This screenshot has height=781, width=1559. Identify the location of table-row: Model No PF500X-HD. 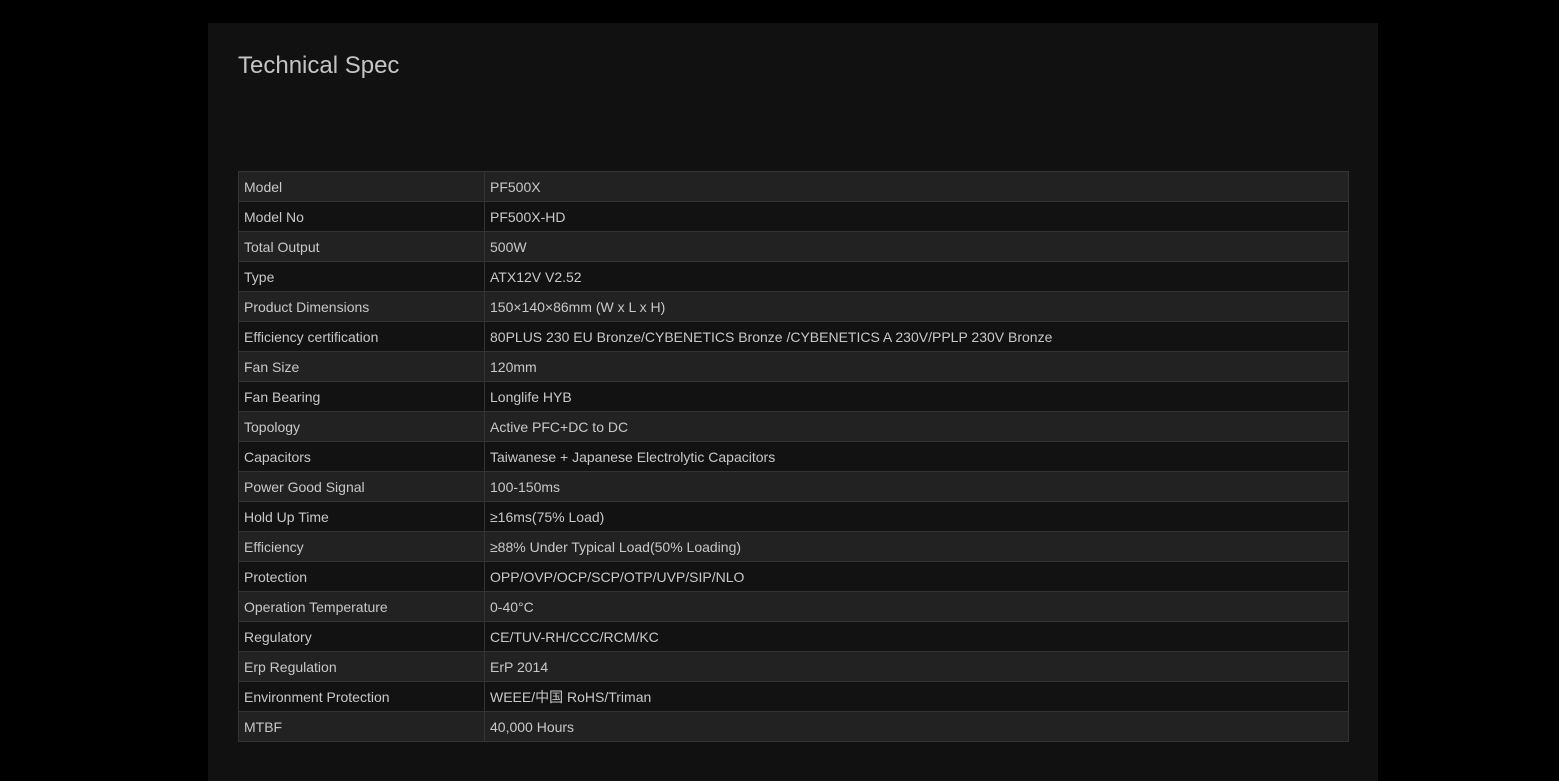
(793, 216).